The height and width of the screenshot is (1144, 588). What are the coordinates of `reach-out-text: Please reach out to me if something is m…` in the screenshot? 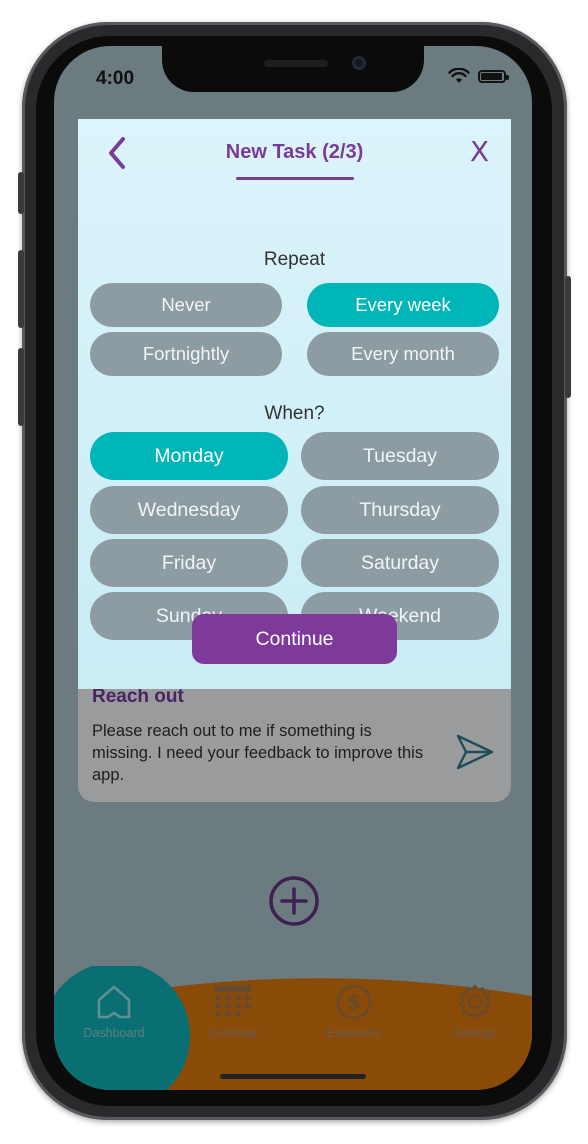 It's located at (258, 753).